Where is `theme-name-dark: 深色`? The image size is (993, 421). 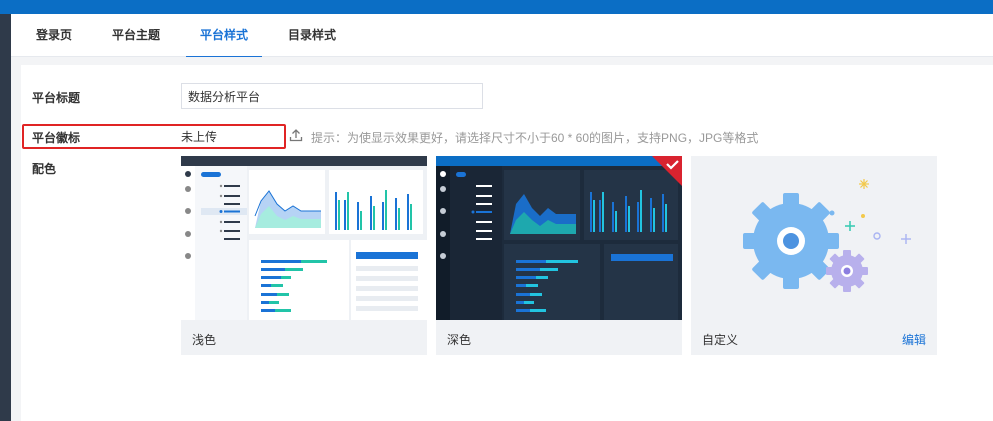 theme-name-dark: 深色 is located at coordinates (459, 340).